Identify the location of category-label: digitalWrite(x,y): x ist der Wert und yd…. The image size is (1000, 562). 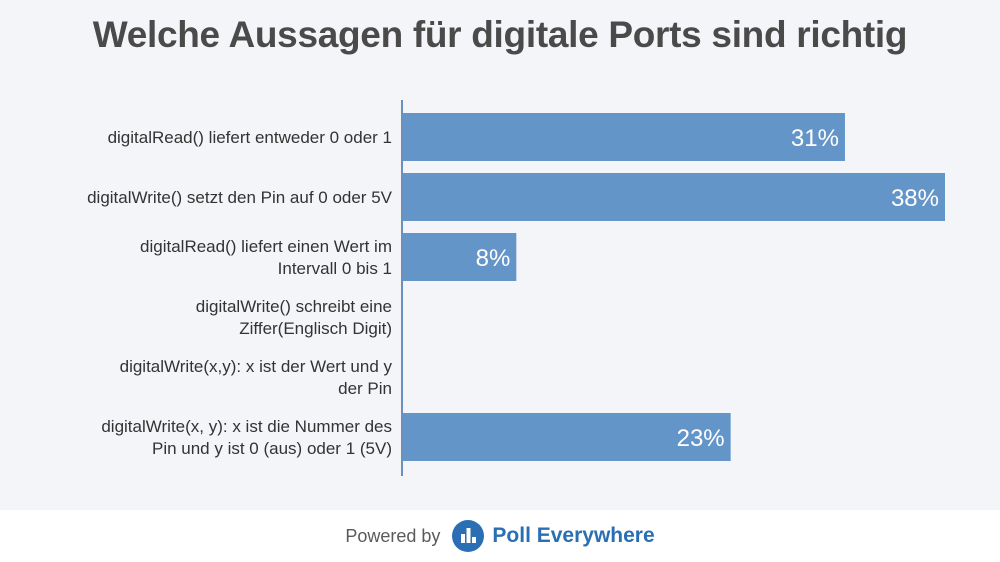
(256, 377).